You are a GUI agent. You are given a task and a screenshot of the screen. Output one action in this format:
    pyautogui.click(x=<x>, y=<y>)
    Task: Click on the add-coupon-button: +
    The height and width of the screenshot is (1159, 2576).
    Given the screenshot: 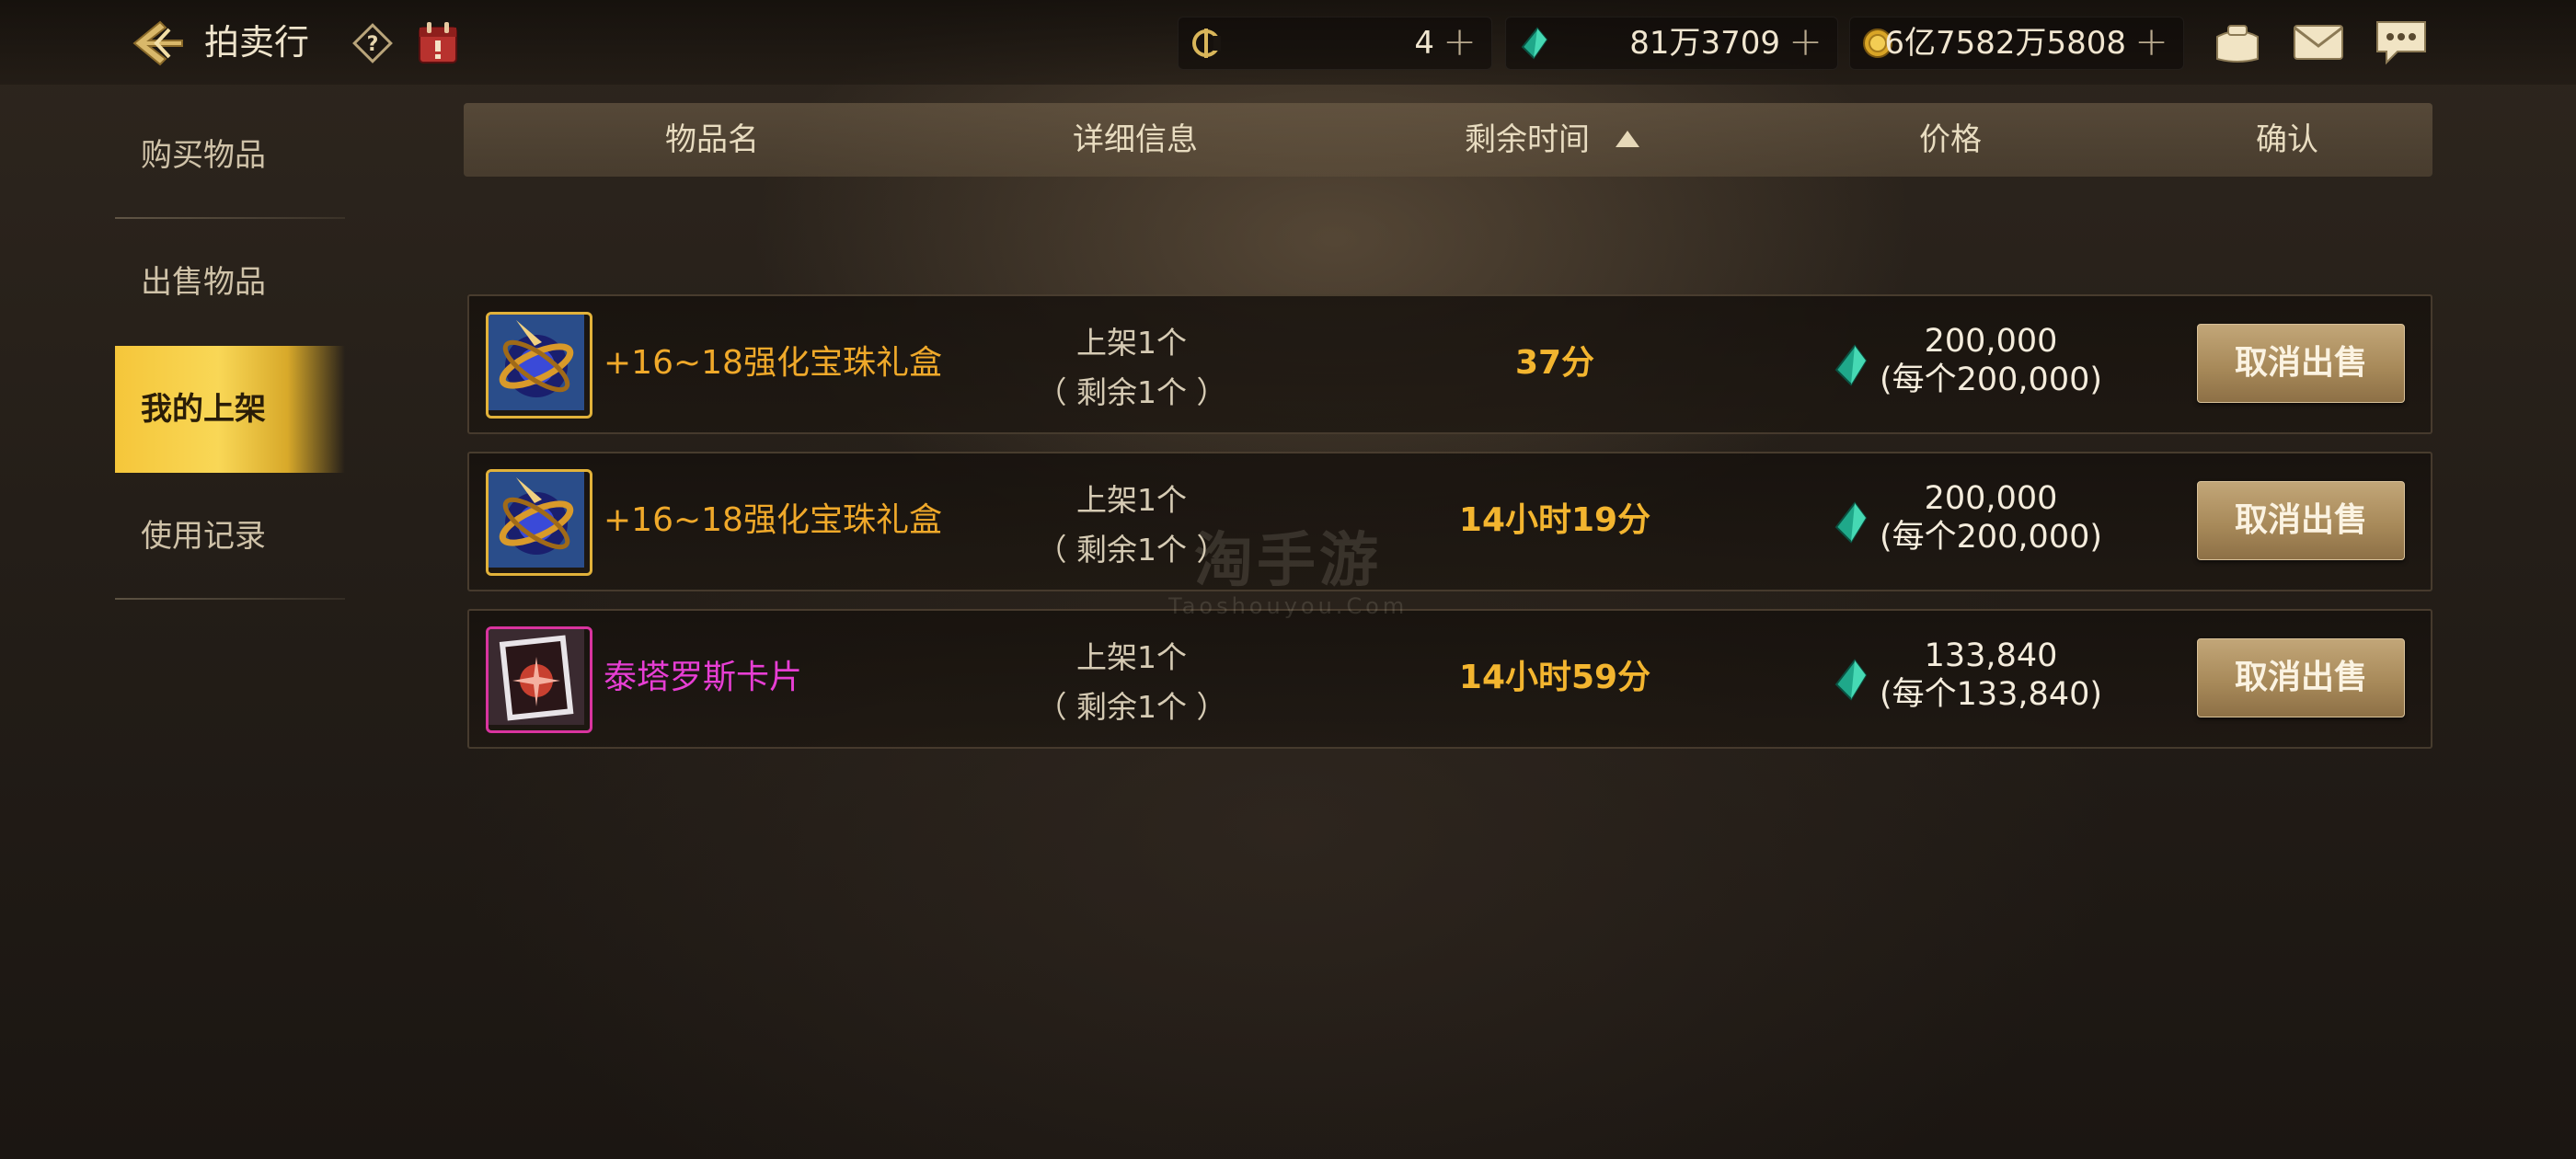 What is the action you would take?
    pyautogui.click(x=1460, y=42)
    